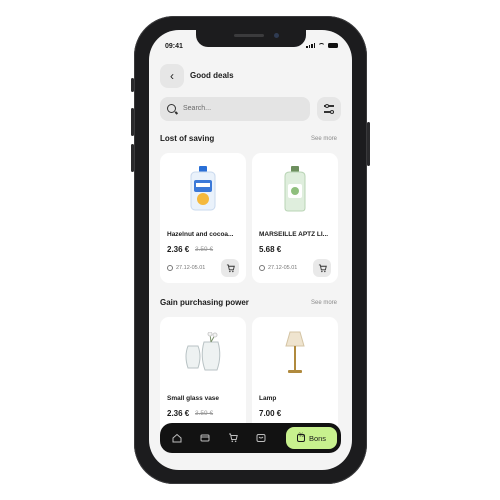 This screenshot has width=500, height=500. I want to click on power-button, so click(368, 144).